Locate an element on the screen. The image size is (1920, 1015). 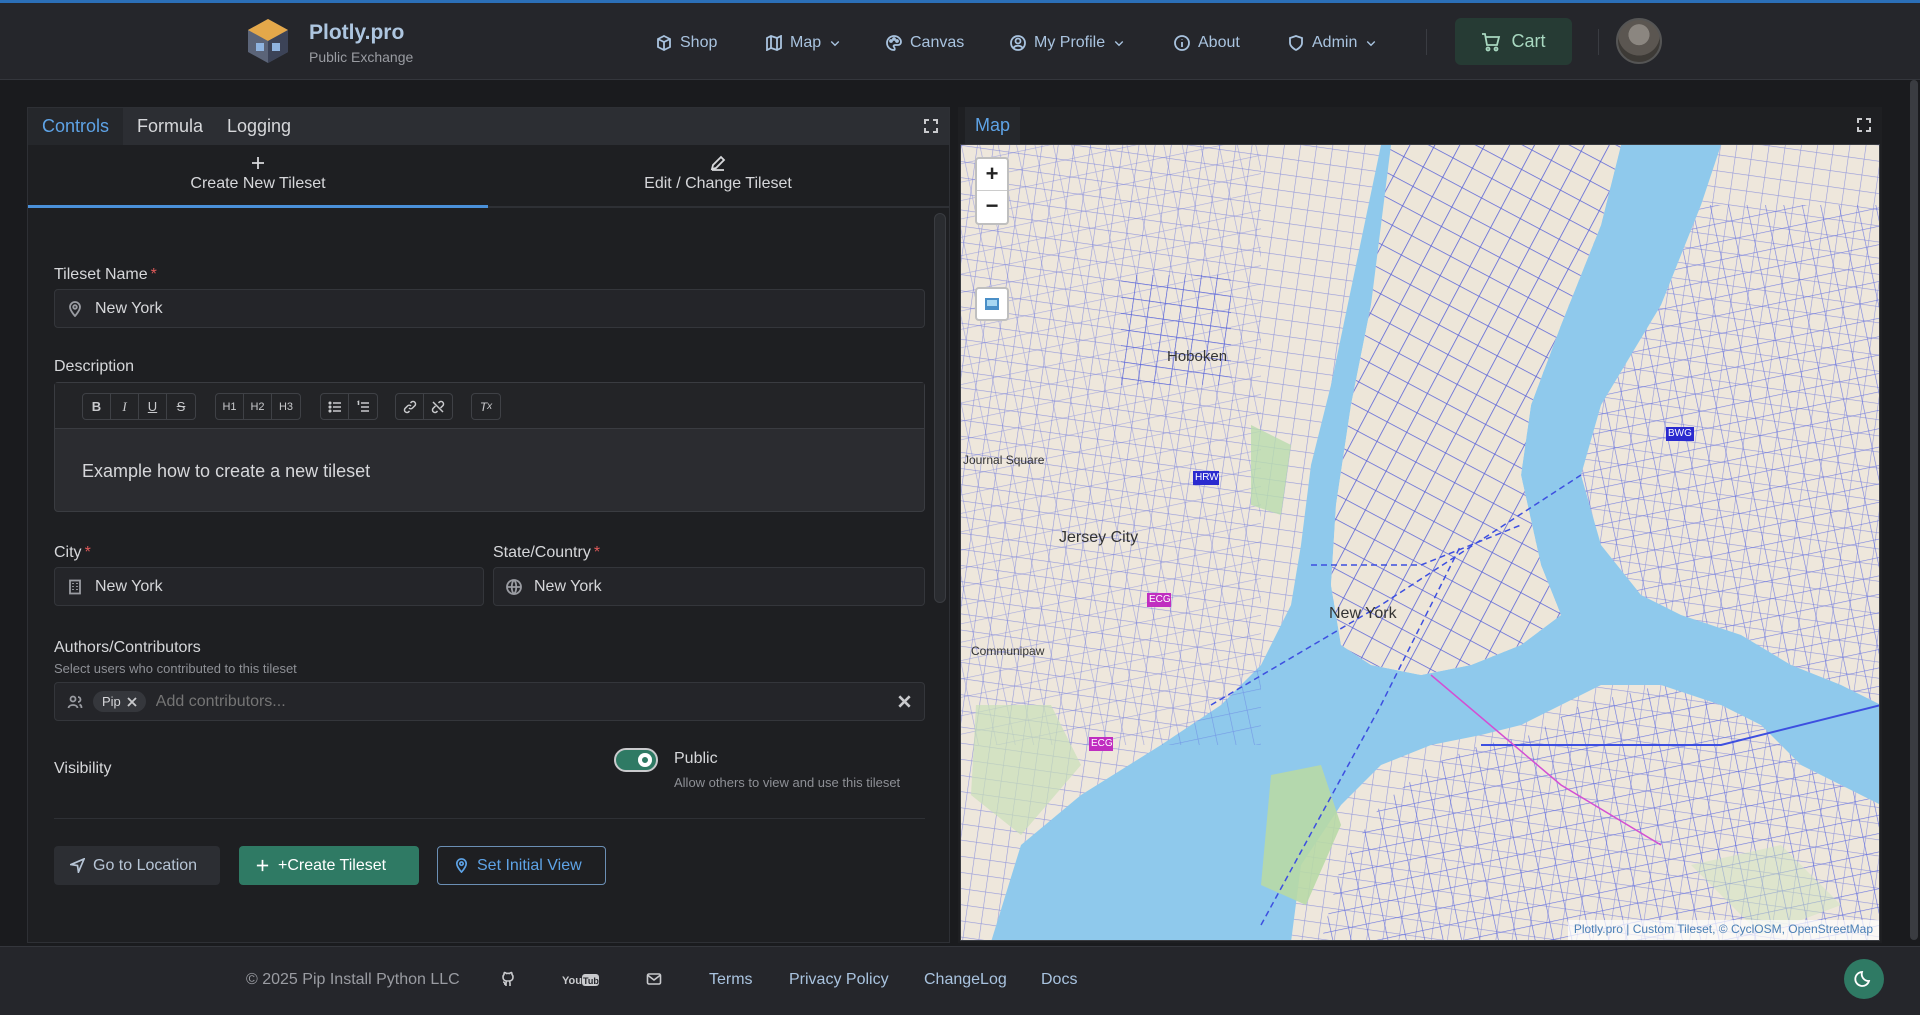
tab-logging: Logging is located at coordinates (259, 126).